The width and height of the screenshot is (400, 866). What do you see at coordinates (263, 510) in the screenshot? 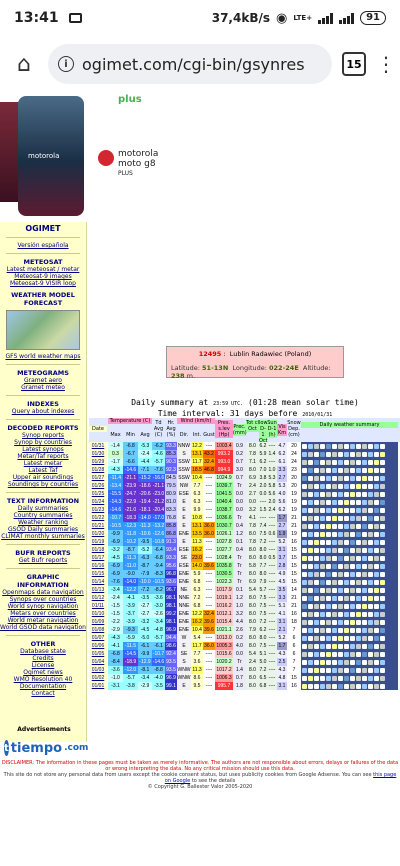
I see `low-cloud-cell: 1.5` at bounding box center [263, 510].